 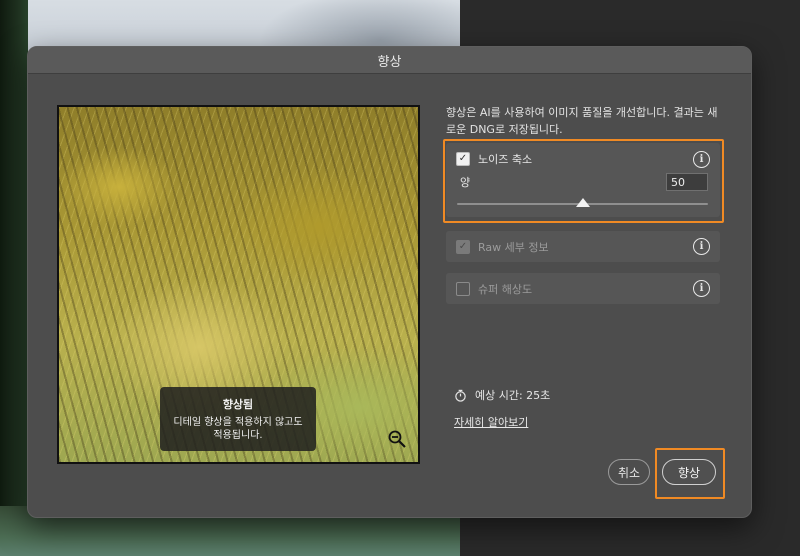 What do you see at coordinates (505, 289) in the screenshot?
I see `super-resolution-label: 슈퍼 해상도` at bounding box center [505, 289].